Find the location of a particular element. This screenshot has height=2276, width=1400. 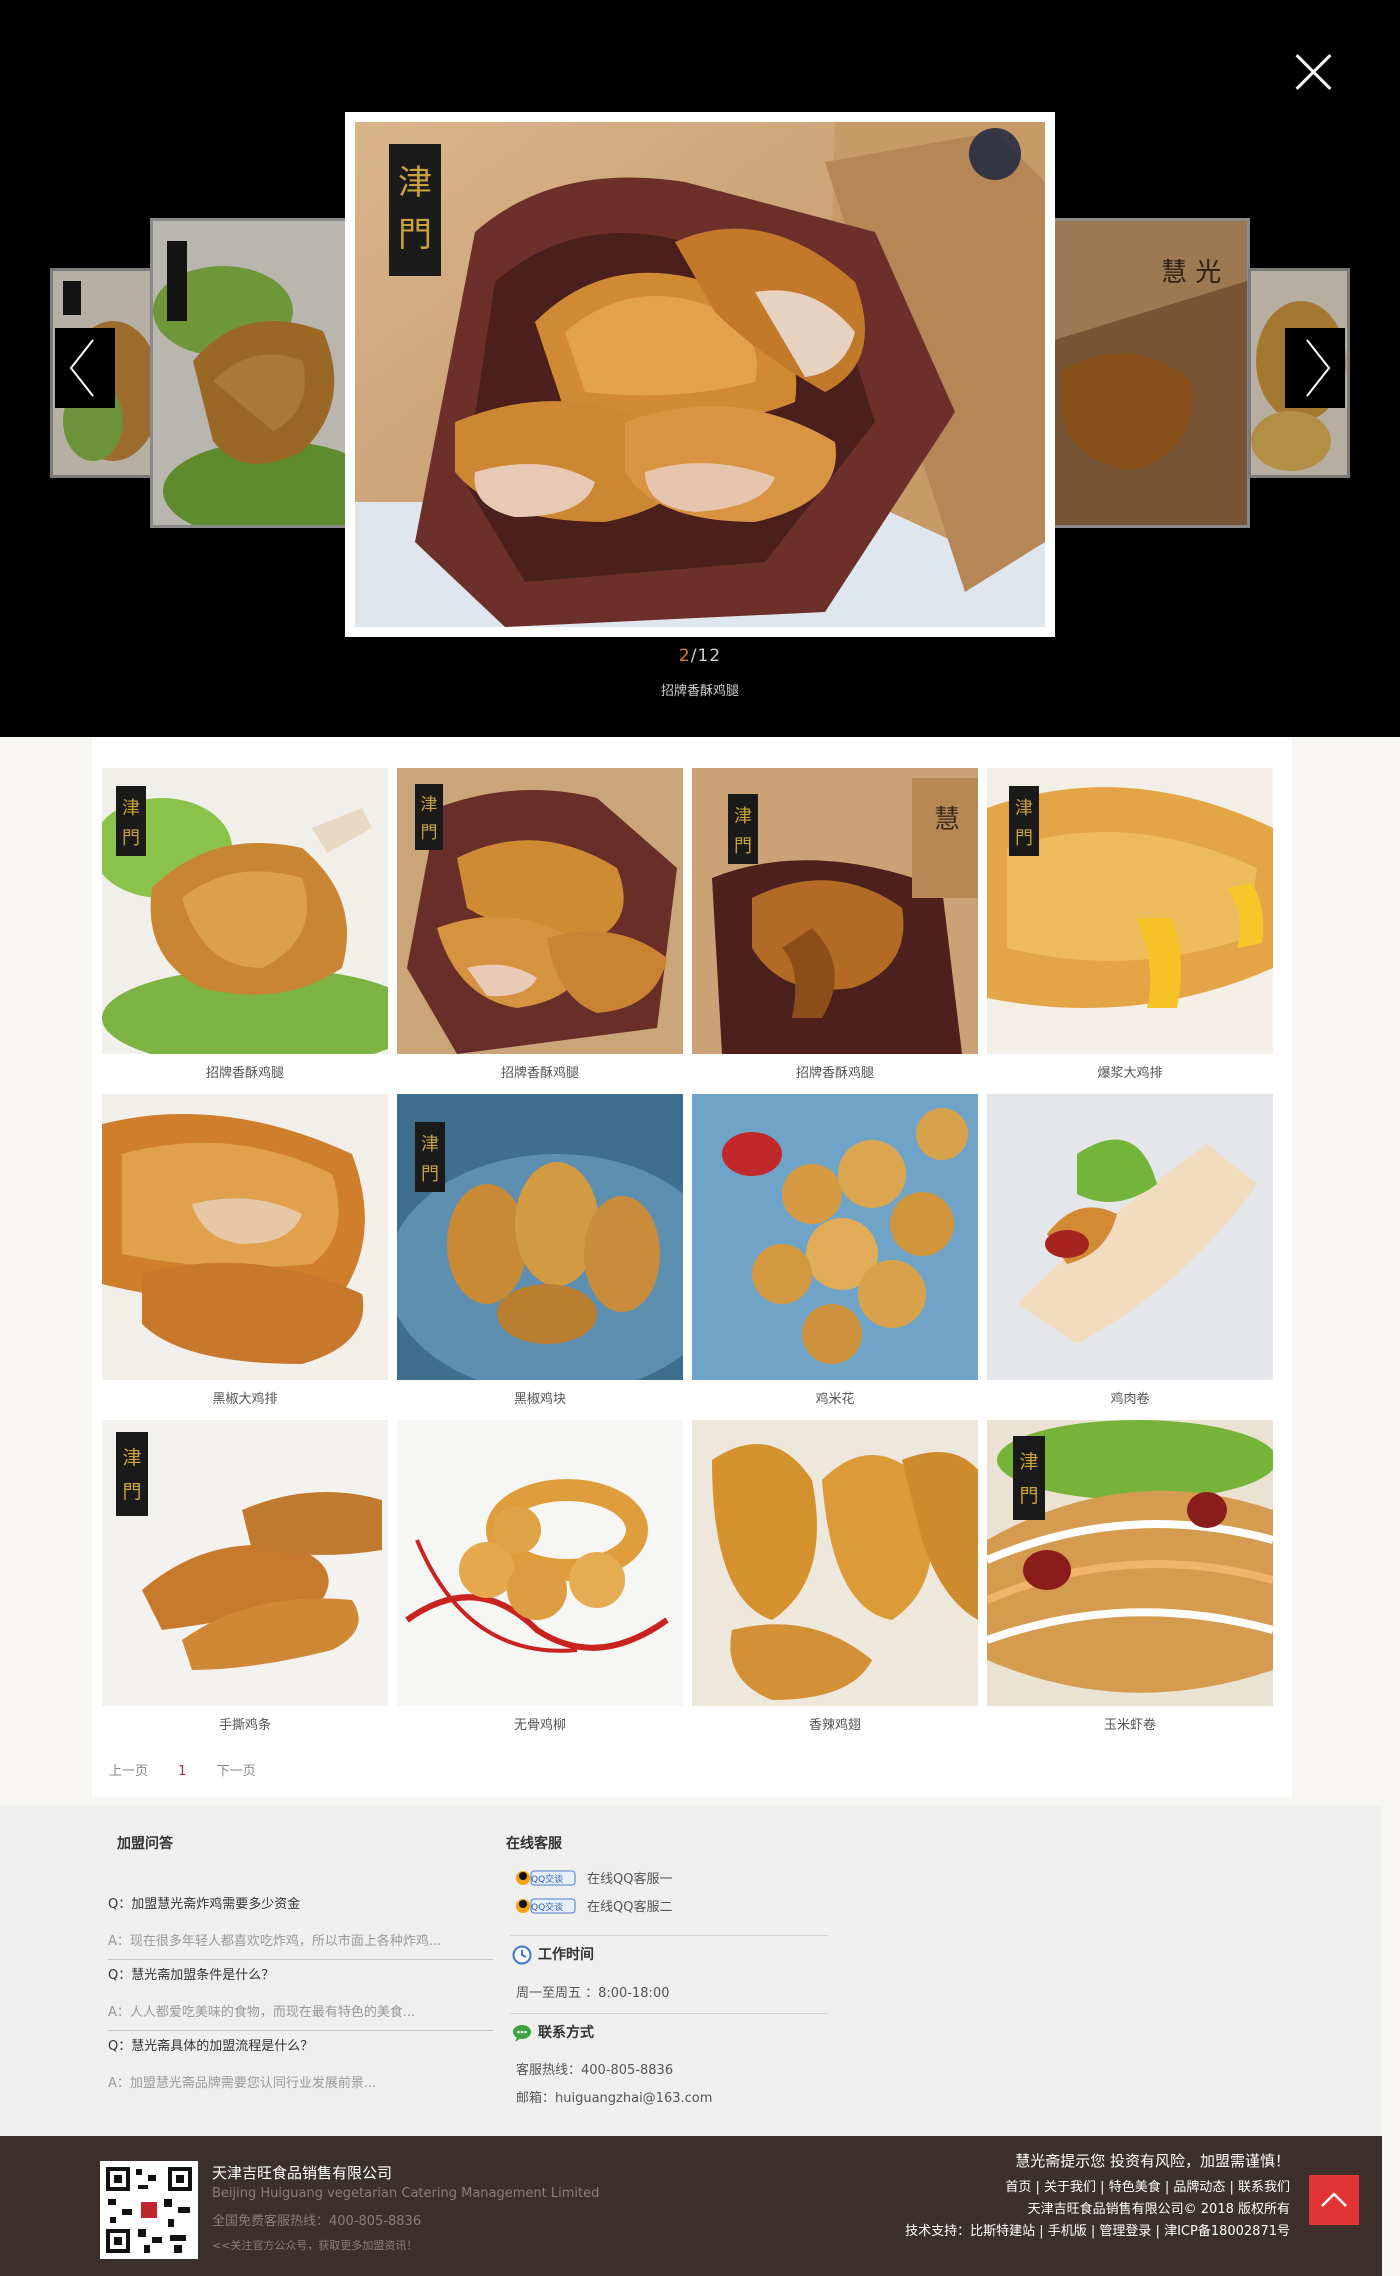

footer-hotline: 全国免费客服热线：400-805-8836 is located at coordinates (317, 2221).